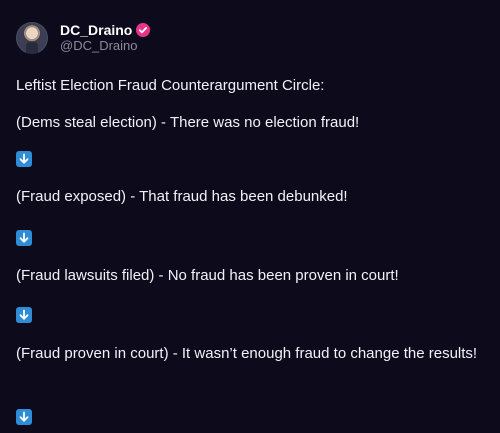 Image resolution: width=500 pixels, height=433 pixels. Describe the element at coordinates (96, 30) in the screenshot. I see `display-name: DC_Draino` at that location.